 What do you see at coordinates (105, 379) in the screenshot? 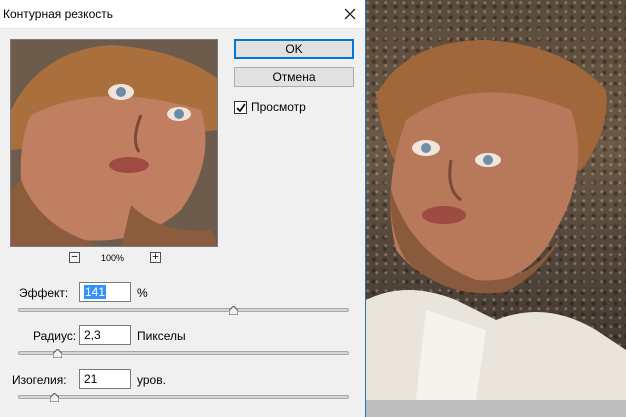
I see `threshold-input: 21` at bounding box center [105, 379].